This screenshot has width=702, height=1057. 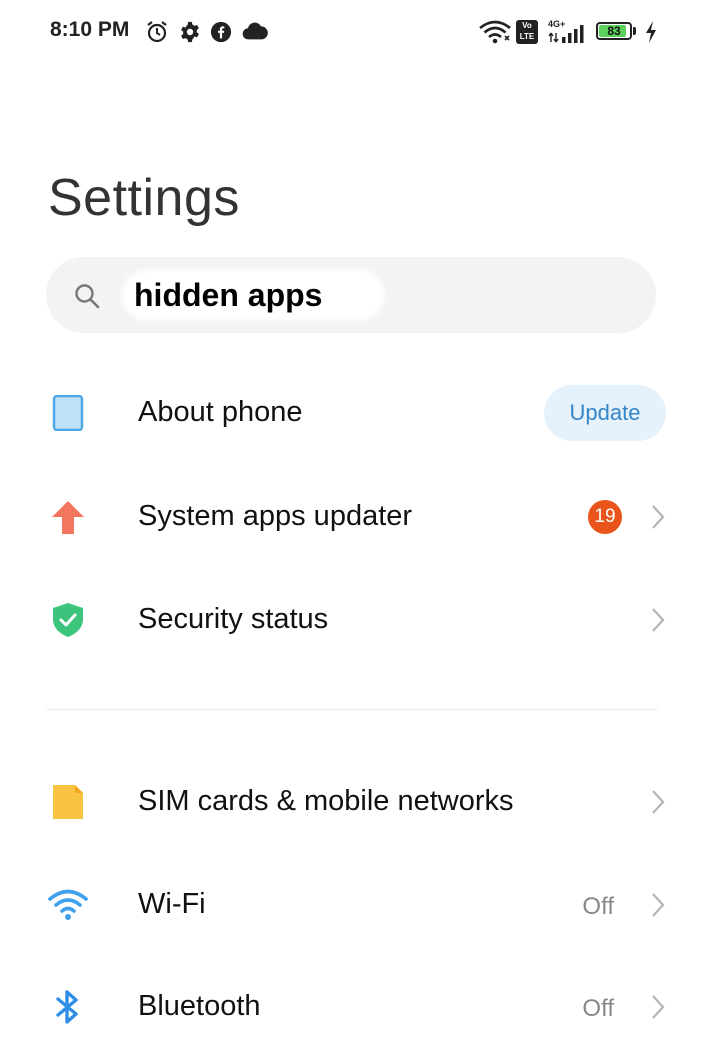 I want to click on volte-icon: Vo LTE, so click(x=527, y=32).